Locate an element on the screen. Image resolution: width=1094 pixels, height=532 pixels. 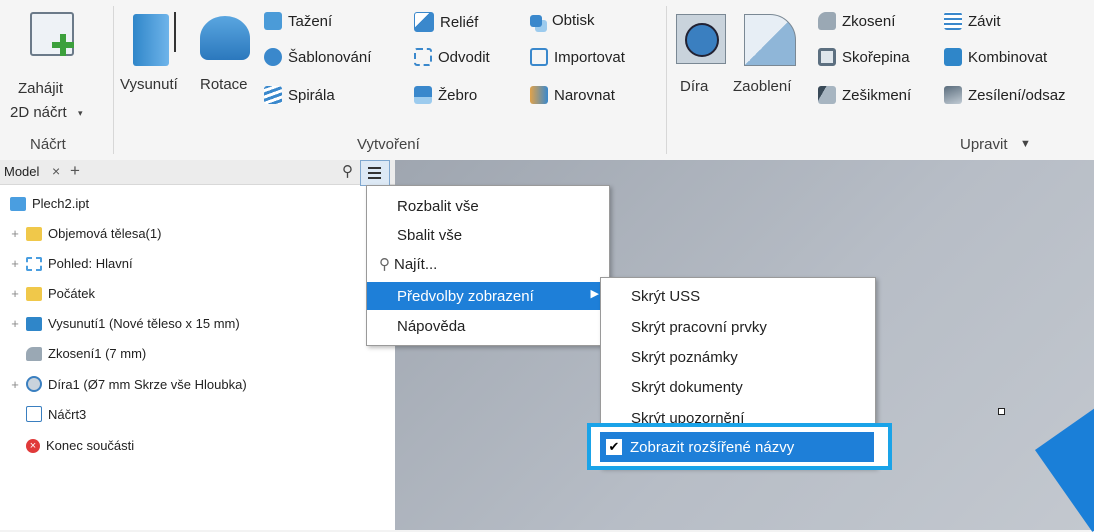
tree-item-chamfer: Zkosení1 (7 mm) is located at coordinates (78, 353).